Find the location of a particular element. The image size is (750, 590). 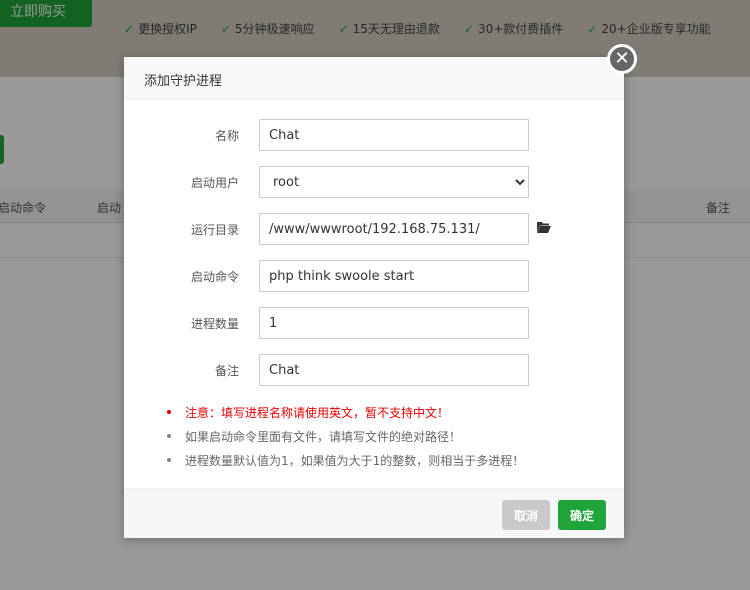

name-row: 名称 is located at coordinates (374, 135).